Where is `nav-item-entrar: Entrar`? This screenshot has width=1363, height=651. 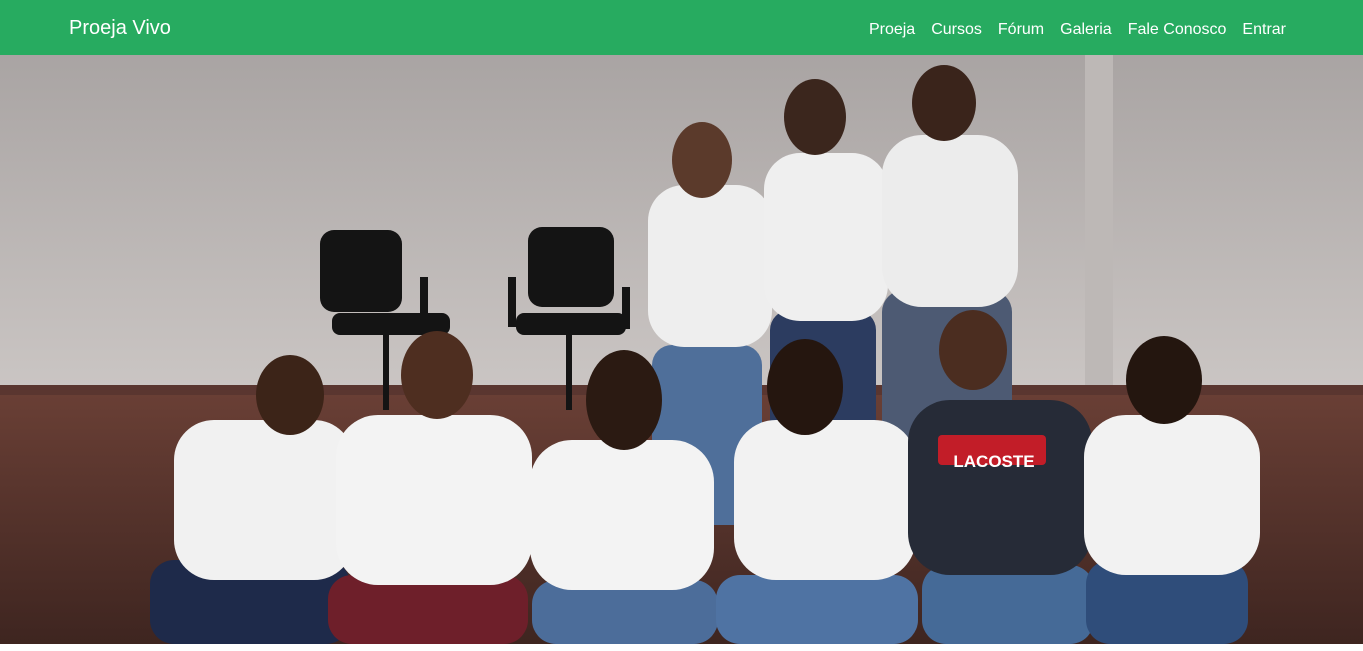
nav-item-entrar: Entrar is located at coordinates (1264, 30).